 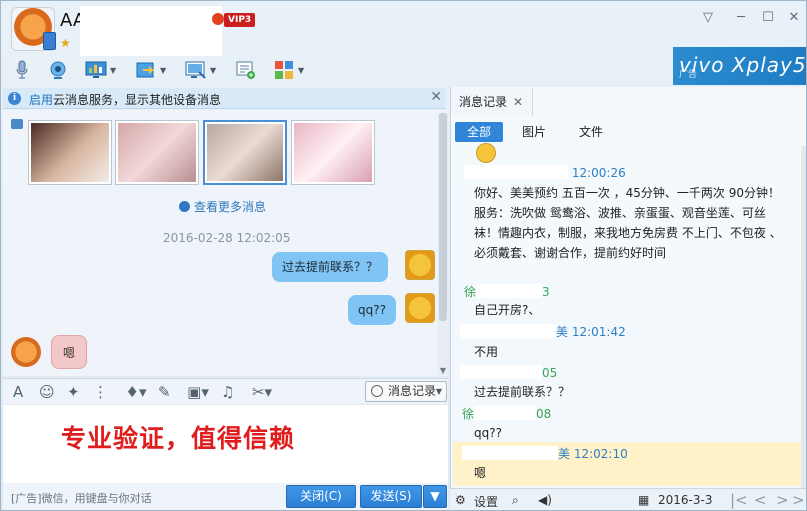 I want to click on history-entry-text: 嗯, so click(x=480, y=473).